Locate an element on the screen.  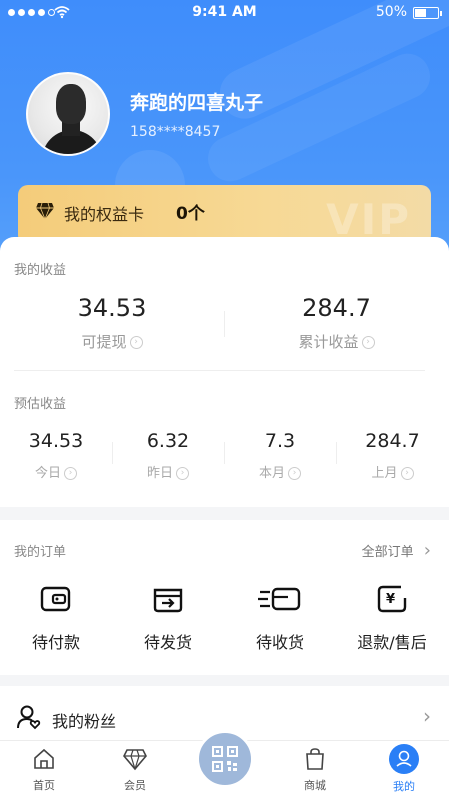
ship-box-icon is located at coordinates (168, 600).